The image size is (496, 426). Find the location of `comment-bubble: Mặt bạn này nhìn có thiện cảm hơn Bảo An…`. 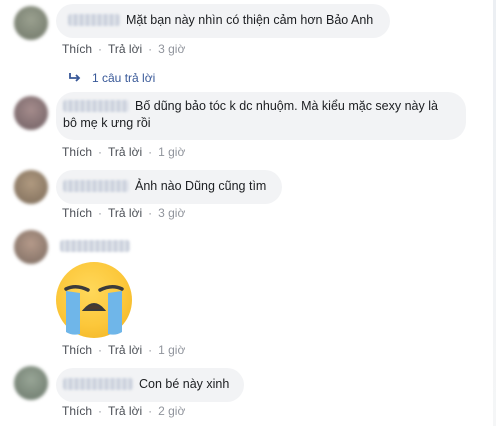

comment-bubble: Mặt bạn này nhìn có thiện cảm hơn Bảo An… is located at coordinates (223, 21).